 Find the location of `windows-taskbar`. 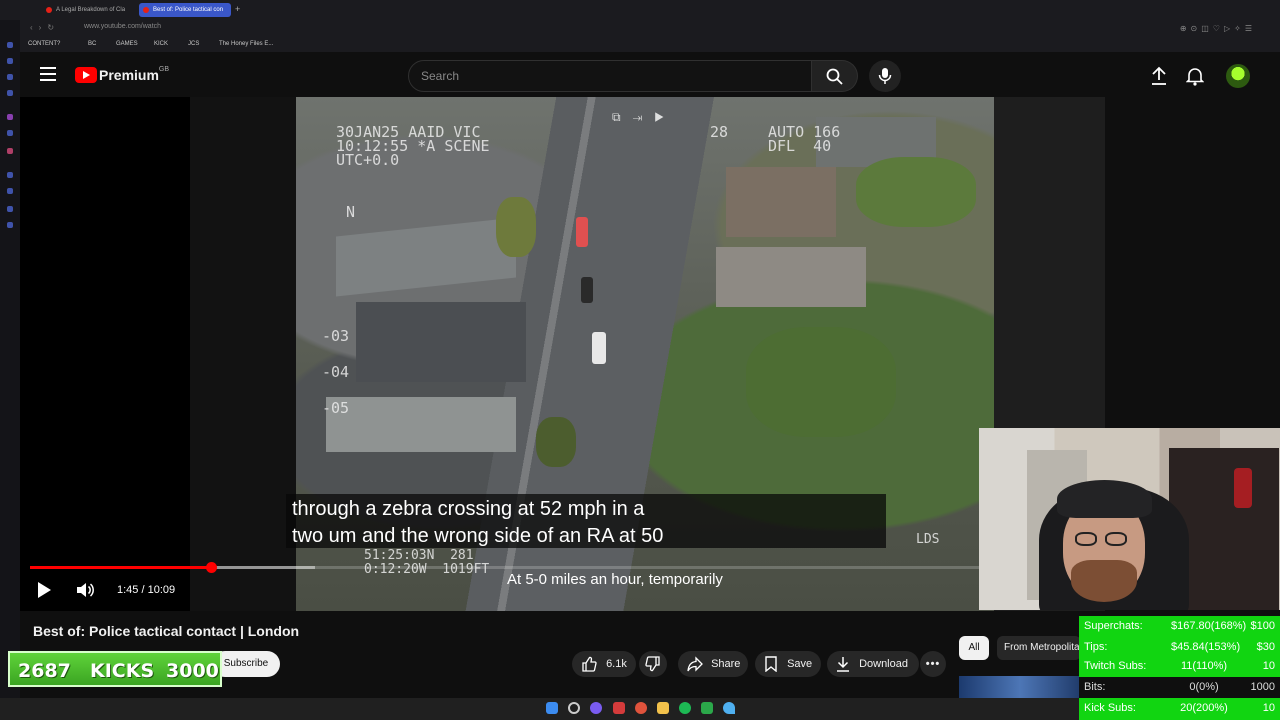

windows-taskbar is located at coordinates (539, 709).